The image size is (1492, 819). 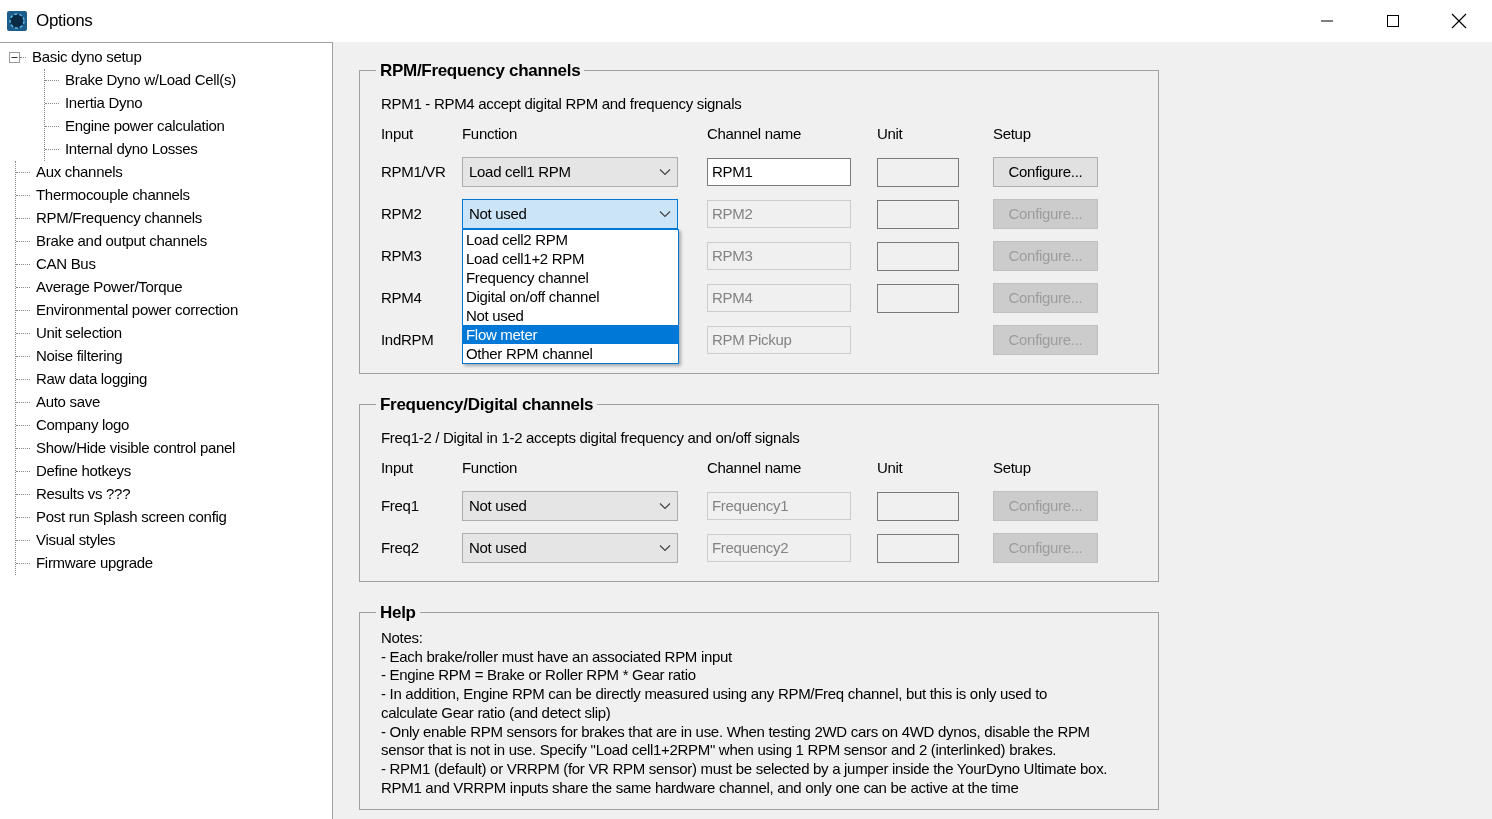 What do you see at coordinates (413, 171) in the screenshot?
I see `input-label: RPM1/VR` at bounding box center [413, 171].